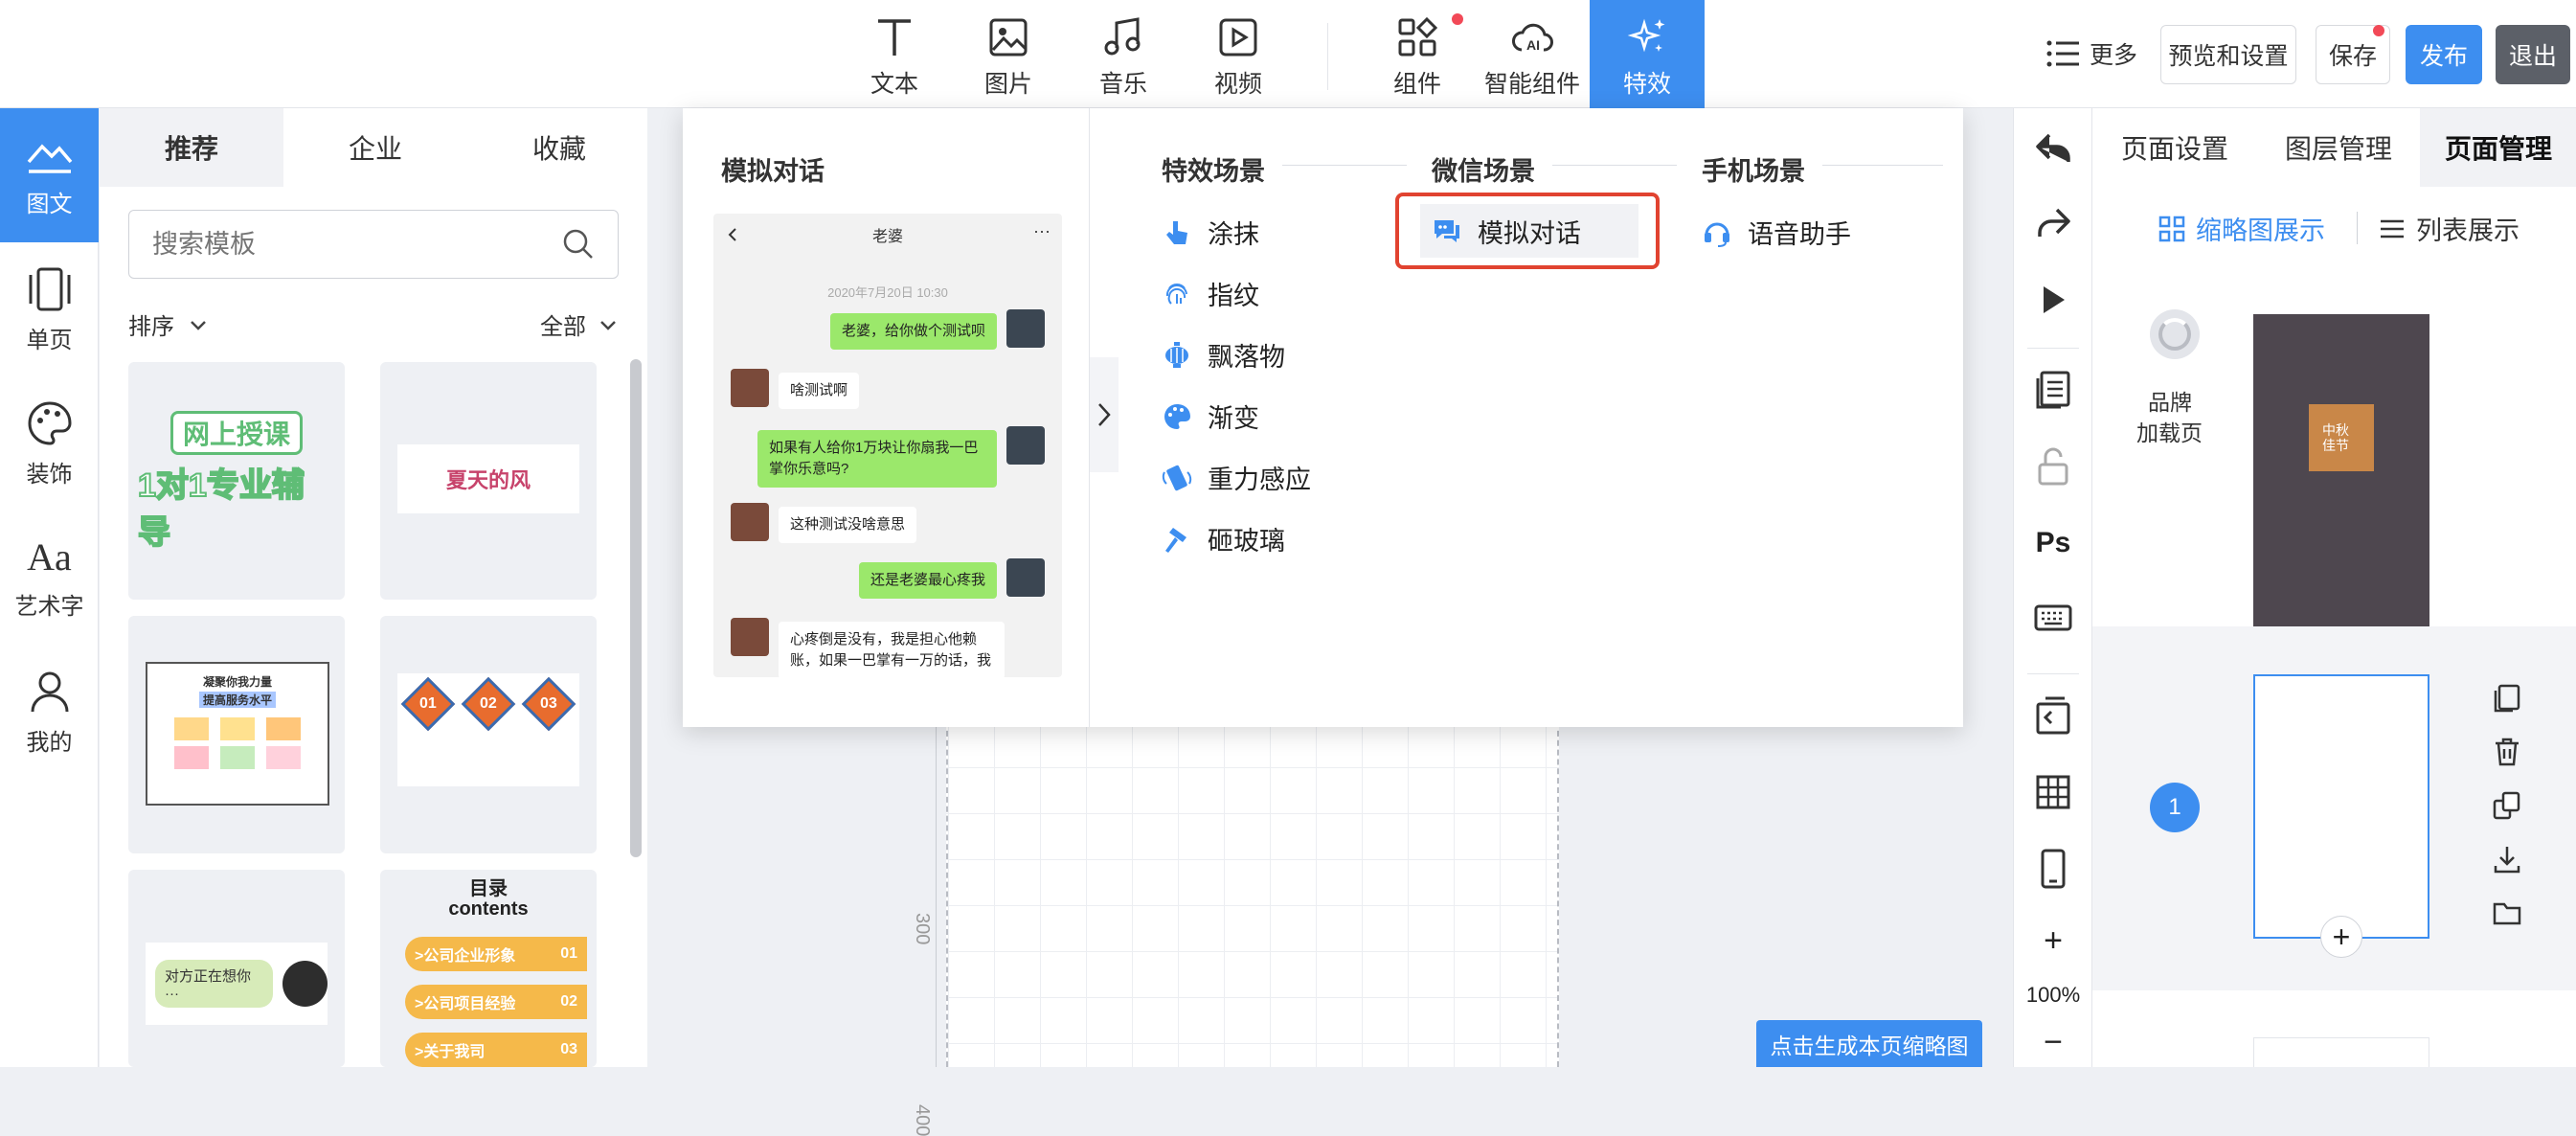 The width and height of the screenshot is (2576, 1136). What do you see at coordinates (2053, 869) in the screenshot?
I see `mobile-preview-icon` at bounding box center [2053, 869].